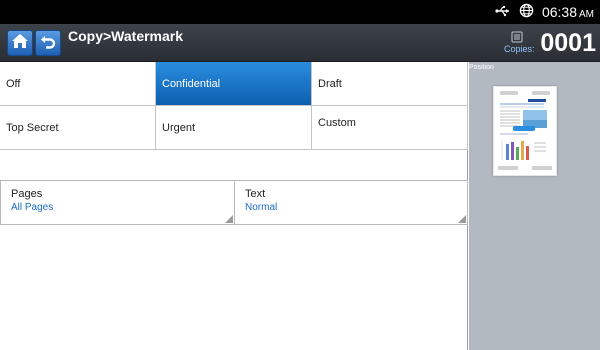 Image resolution: width=600 pixels, height=350 pixels. What do you see at coordinates (525, 131) in the screenshot?
I see `document-preview-thumbnail` at bounding box center [525, 131].